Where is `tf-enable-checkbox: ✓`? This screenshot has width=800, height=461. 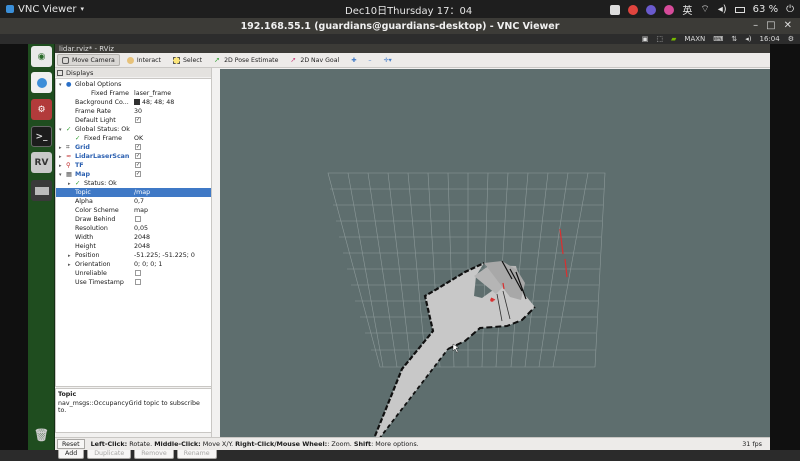
tf-enable-checkbox: ✓ is located at coordinates (138, 165).